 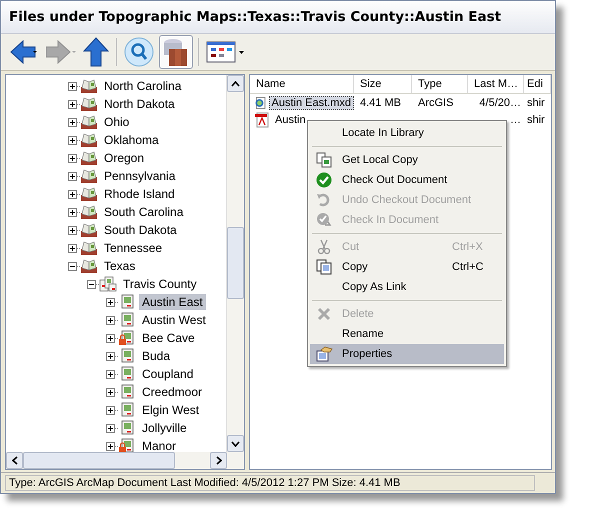 What do you see at coordinates (407, 334) in the screenshot?
I see `menu-item: Rename` at bounding box center [407, 334].